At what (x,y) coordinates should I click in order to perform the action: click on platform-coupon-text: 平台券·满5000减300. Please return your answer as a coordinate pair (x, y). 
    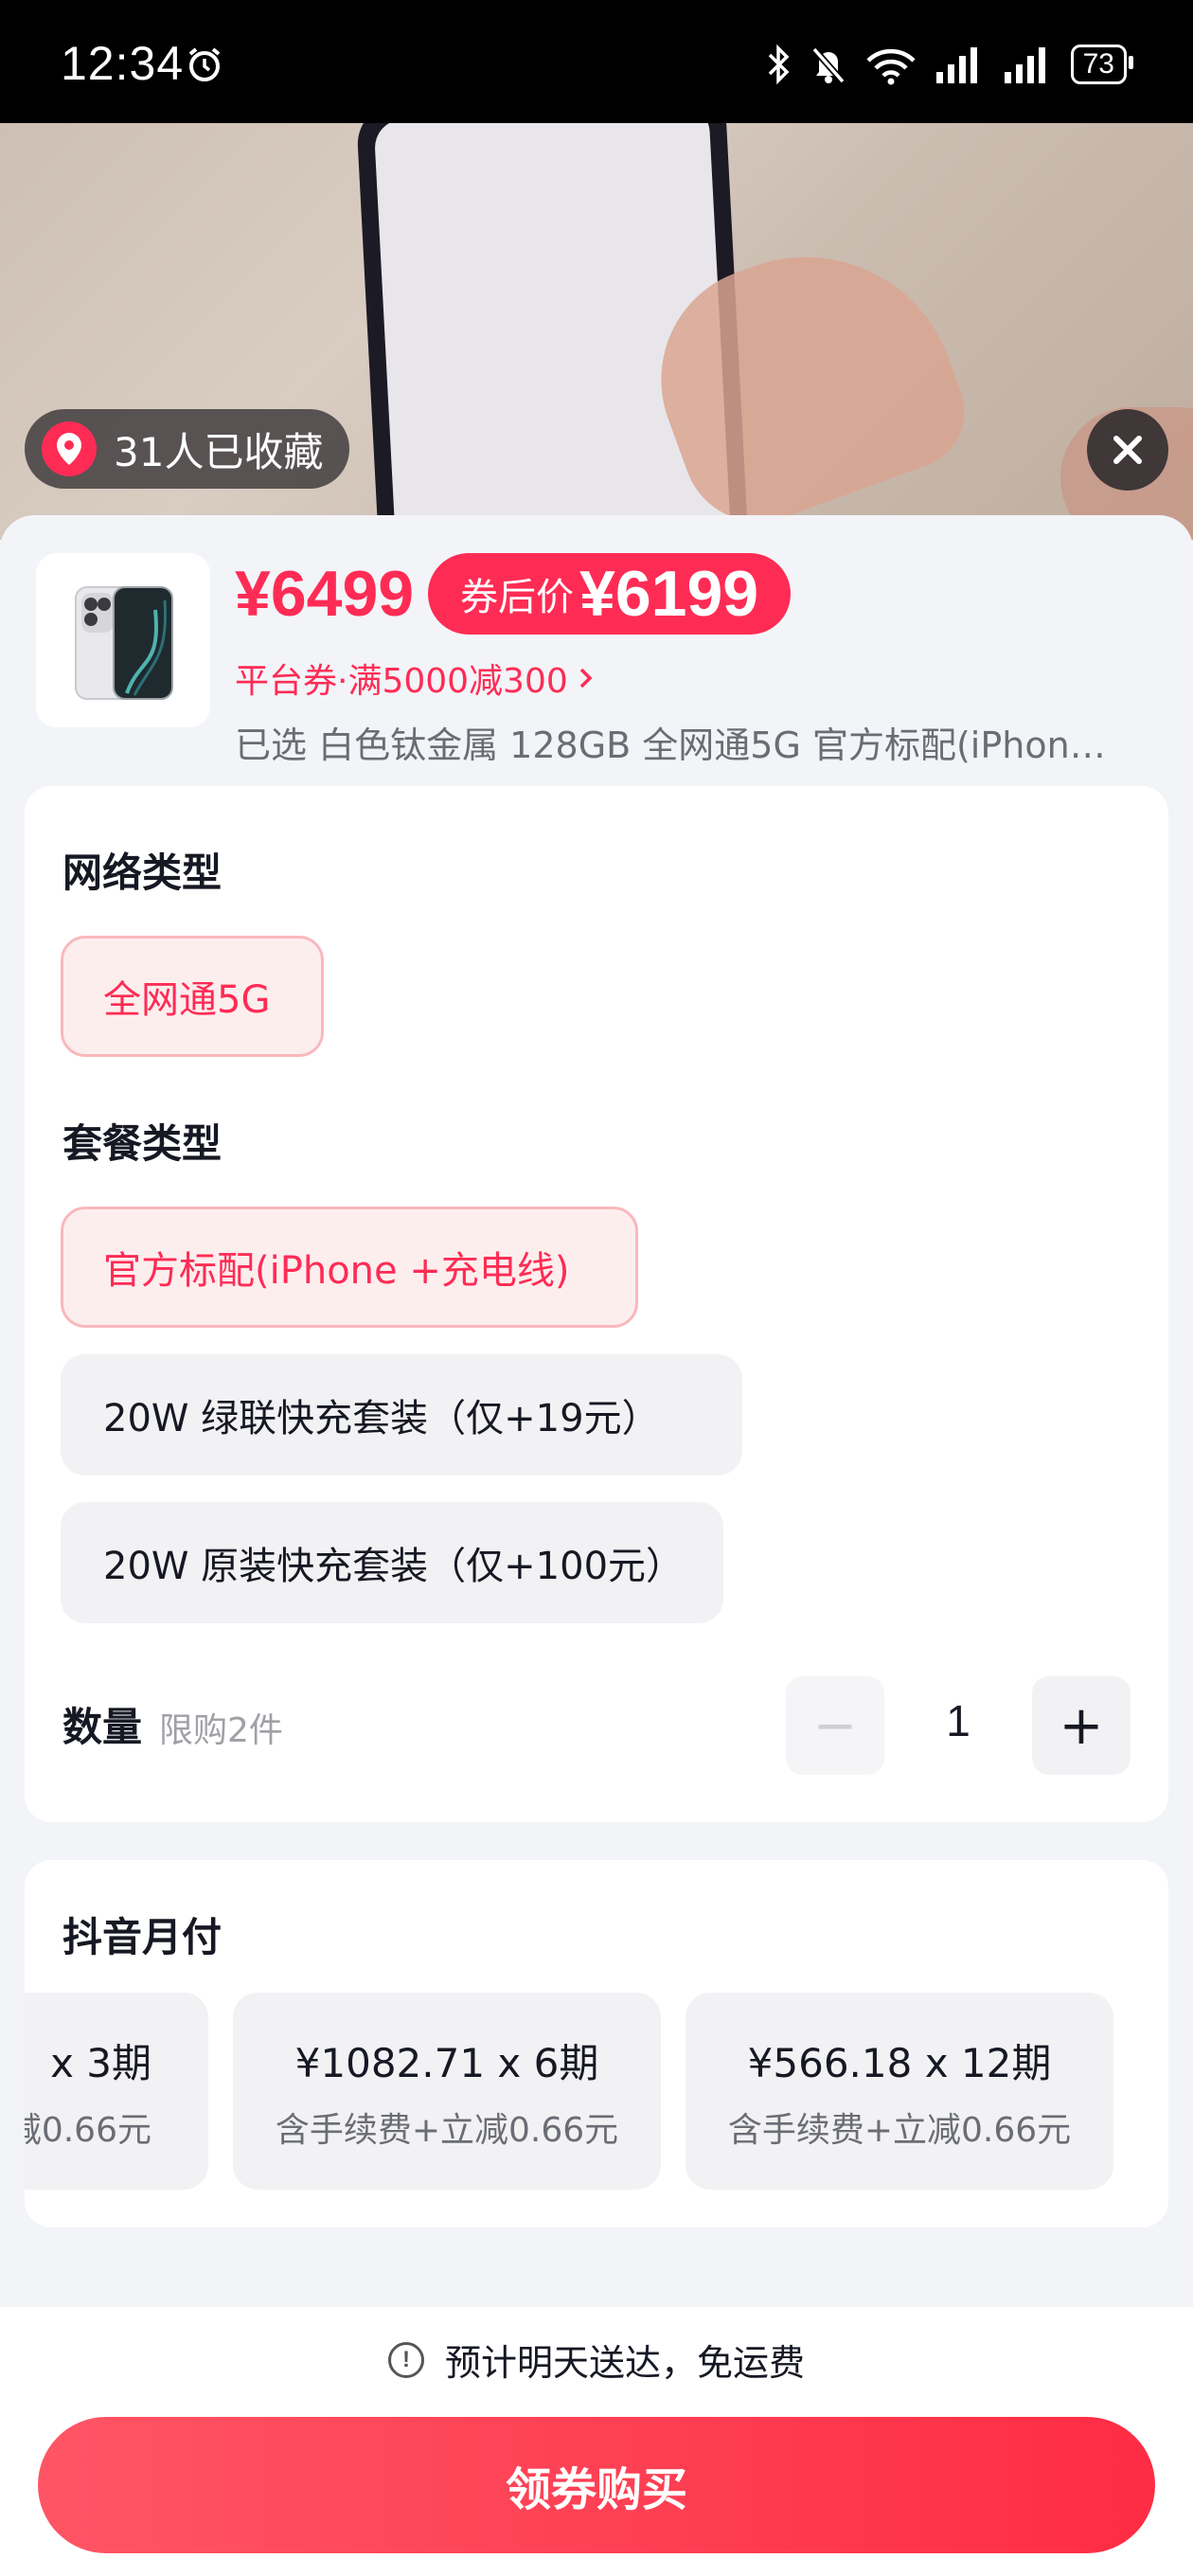
    Looking at the image, I should click on (401, 681).